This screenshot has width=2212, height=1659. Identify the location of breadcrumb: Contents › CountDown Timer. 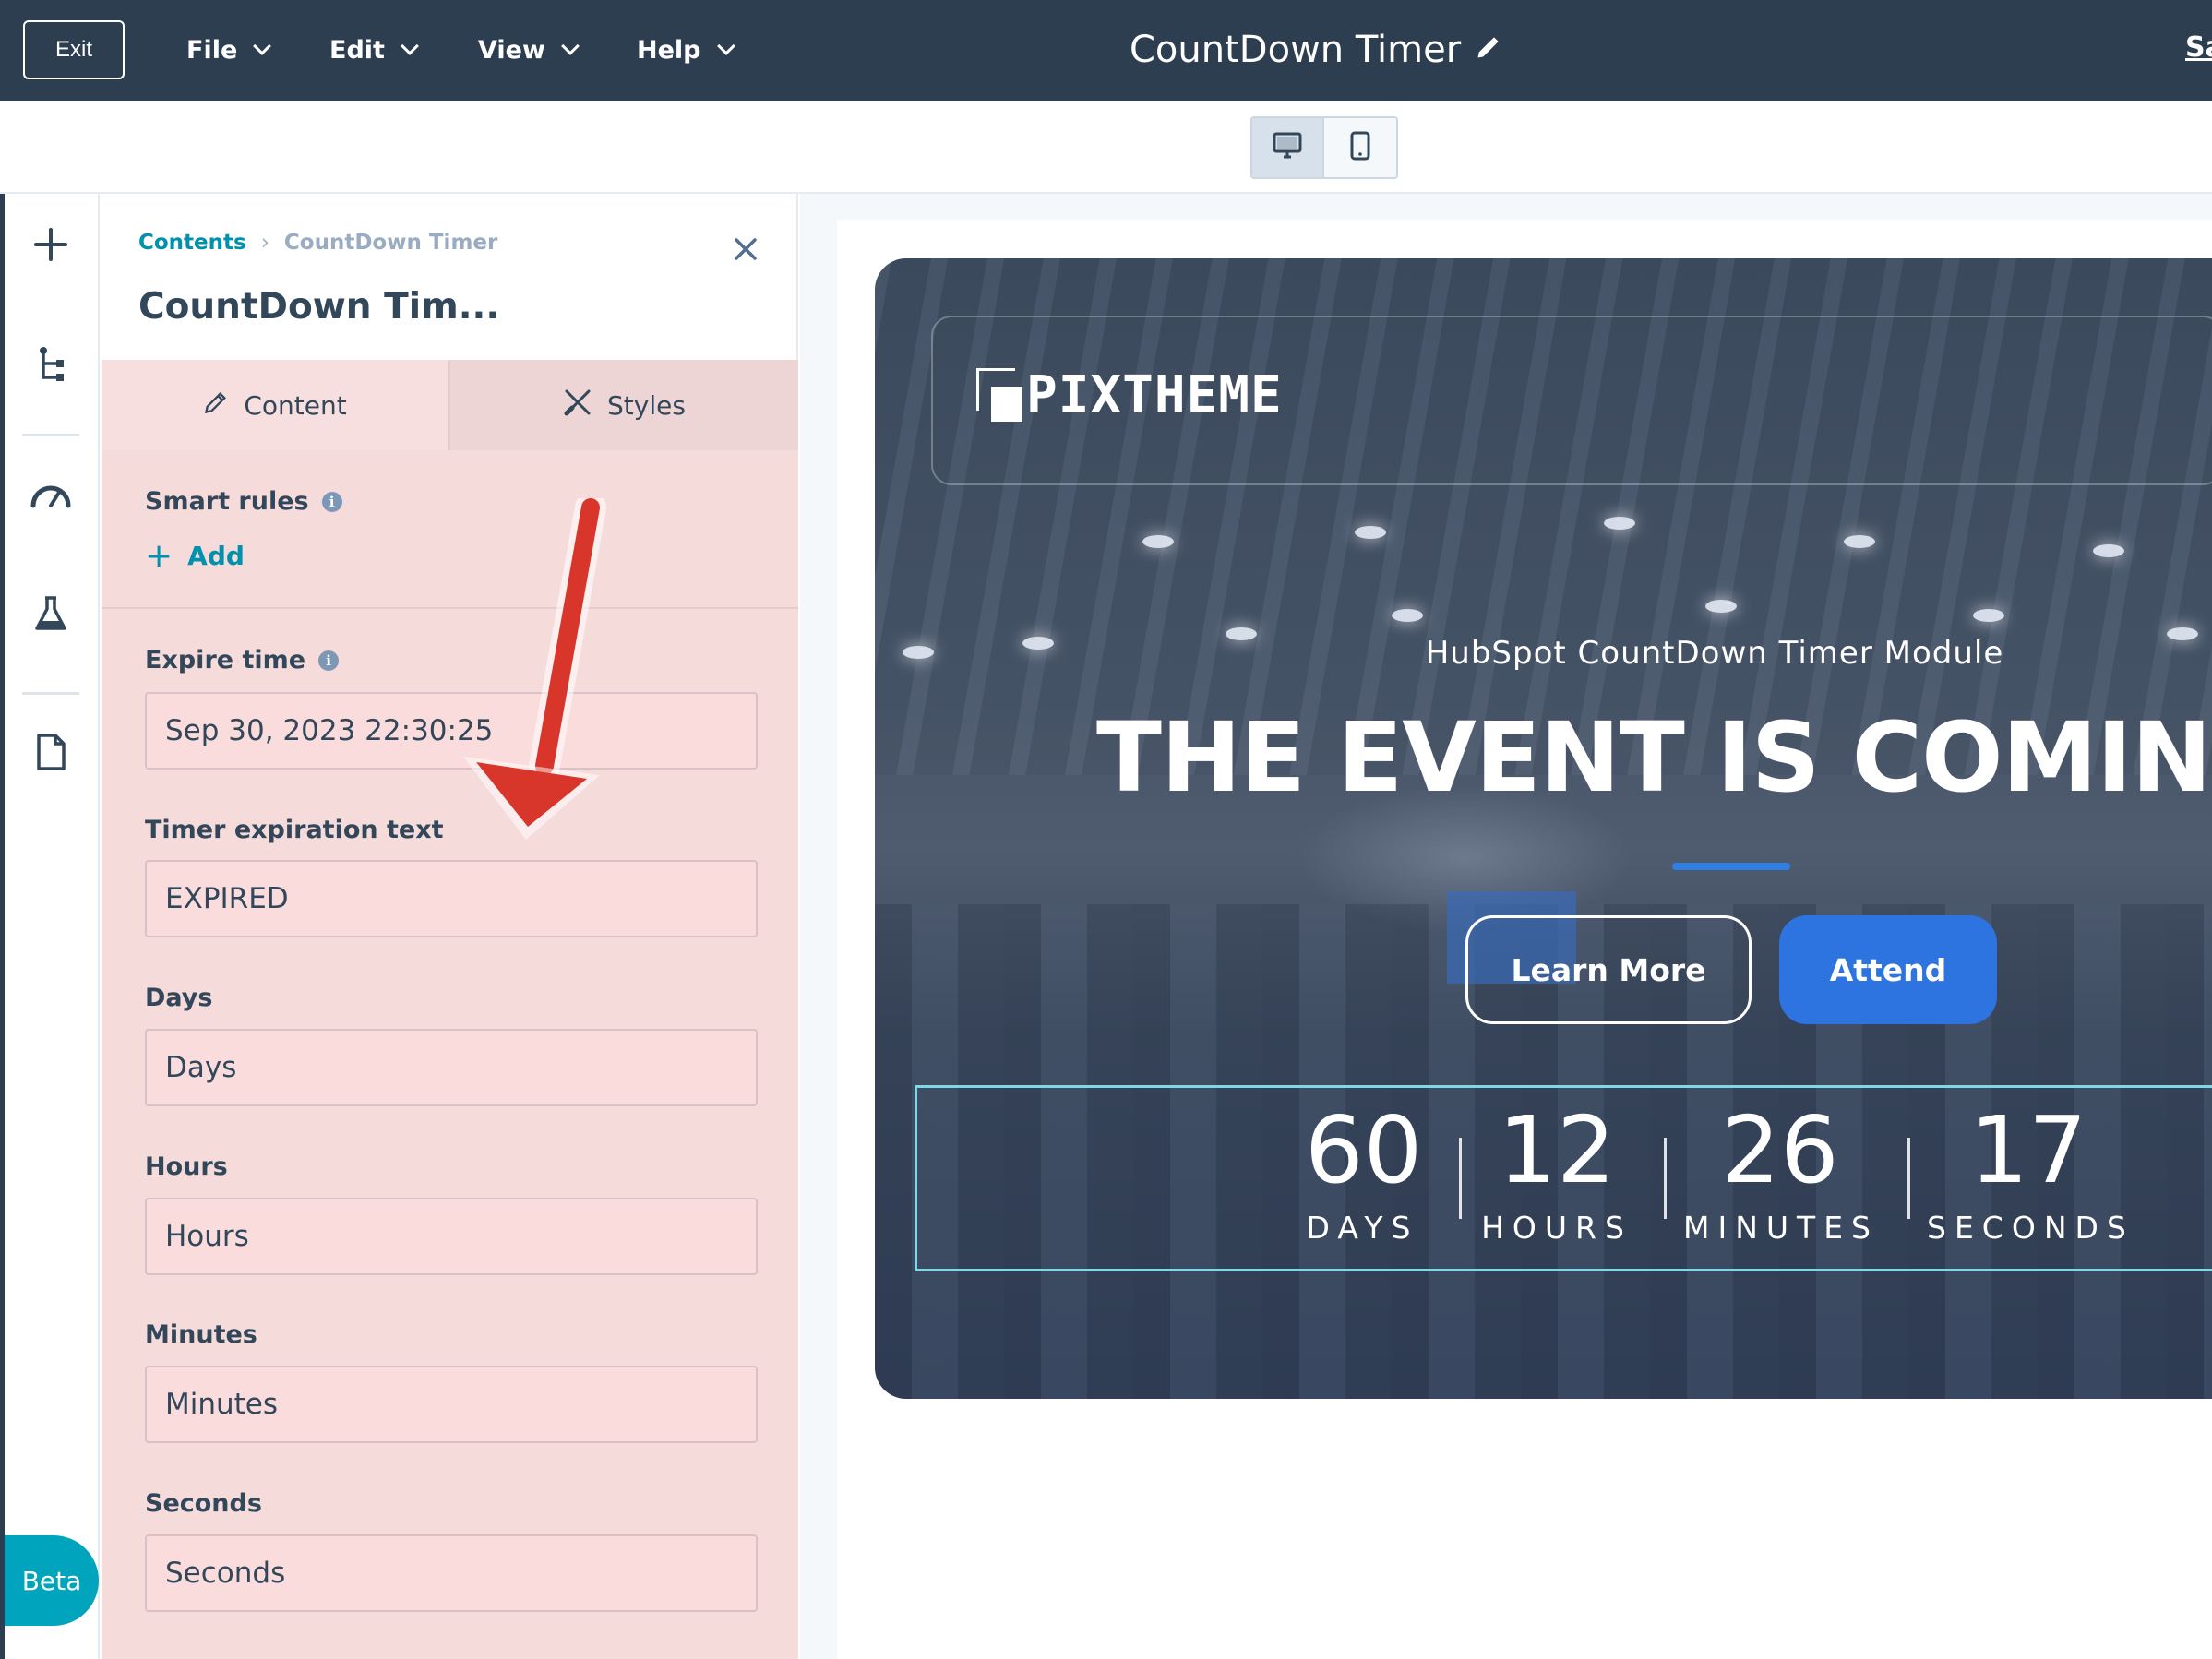
(317, 243).